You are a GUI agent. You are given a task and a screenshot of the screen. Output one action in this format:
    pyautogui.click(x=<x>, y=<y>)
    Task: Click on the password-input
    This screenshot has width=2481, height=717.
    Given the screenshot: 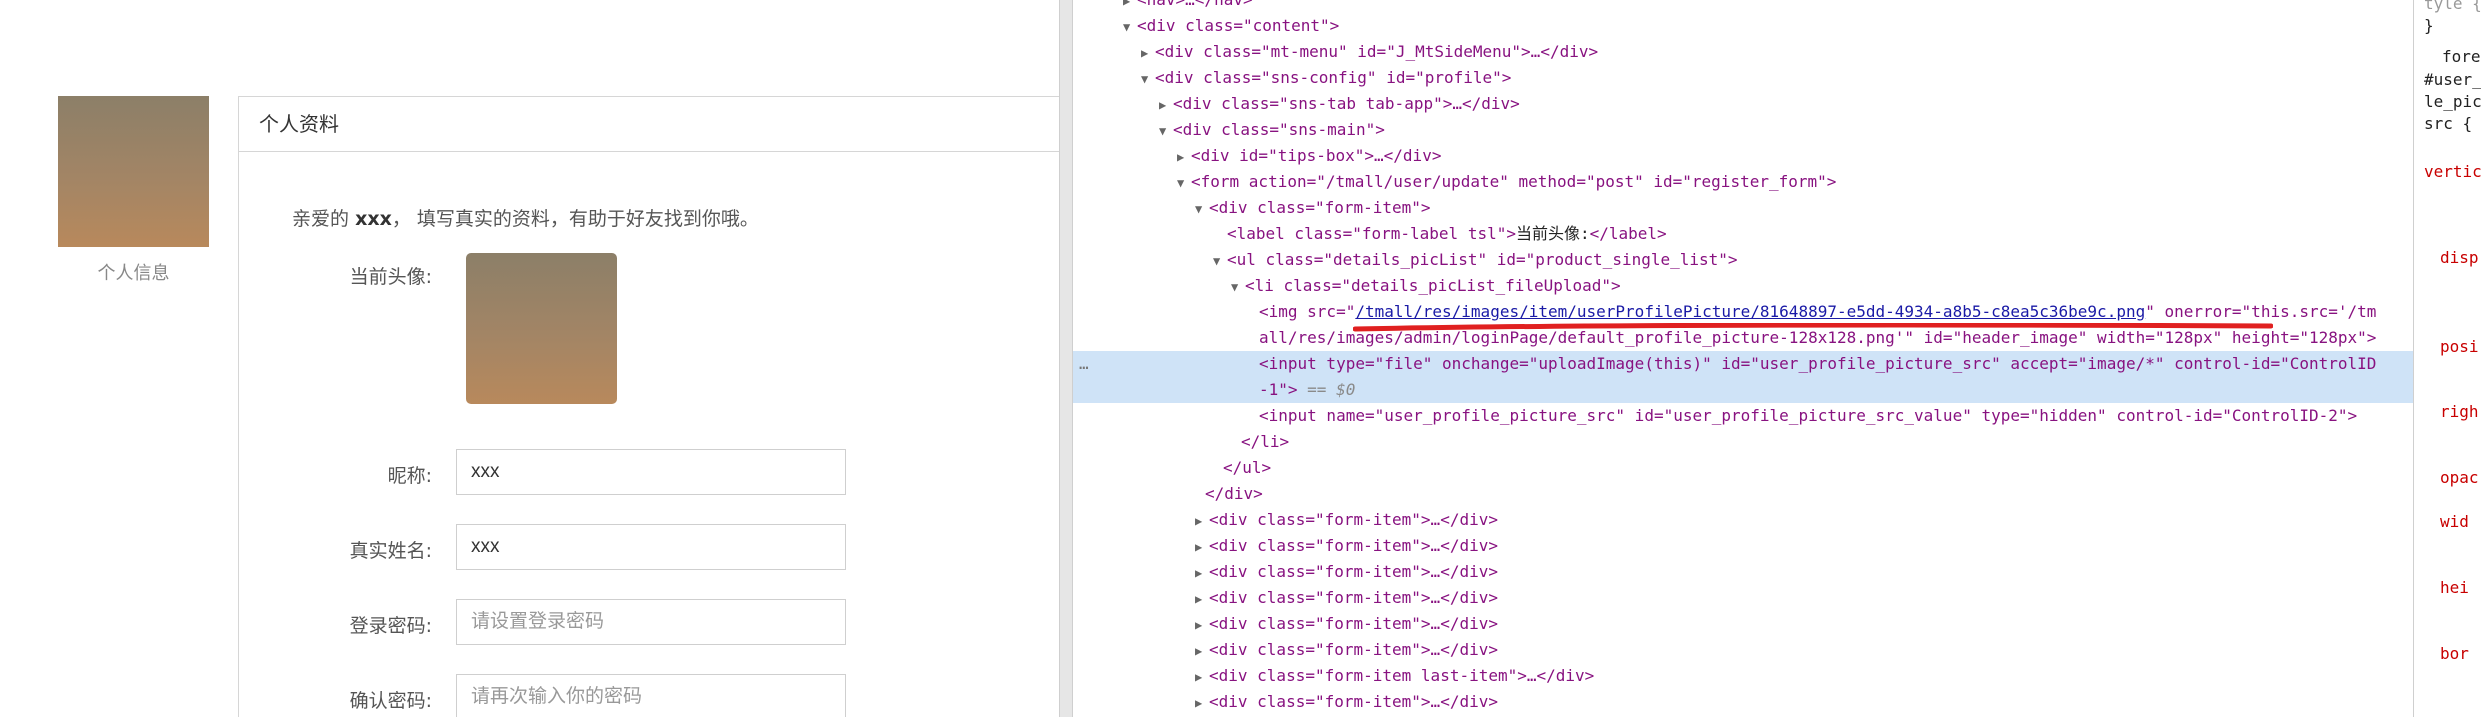 What is the action you would take?
    pyautogui.click(x=651, y=622)
    